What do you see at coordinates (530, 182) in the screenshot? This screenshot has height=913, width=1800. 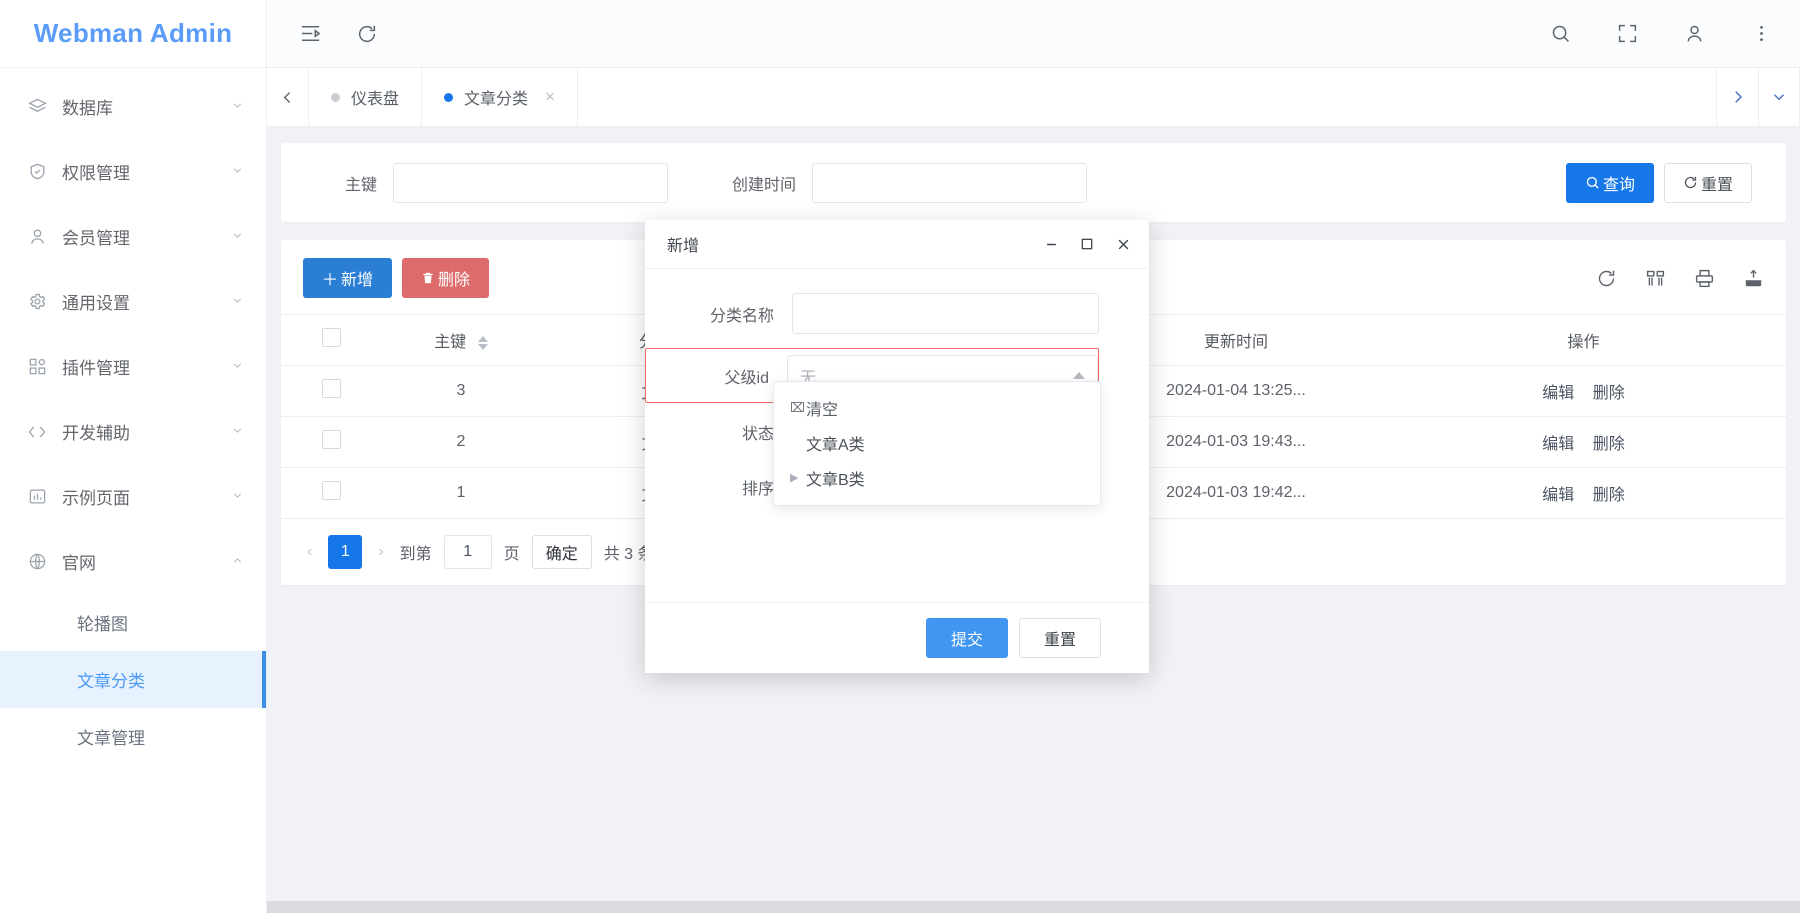 I see `primary-key-input` at bounding box center [530, 182].